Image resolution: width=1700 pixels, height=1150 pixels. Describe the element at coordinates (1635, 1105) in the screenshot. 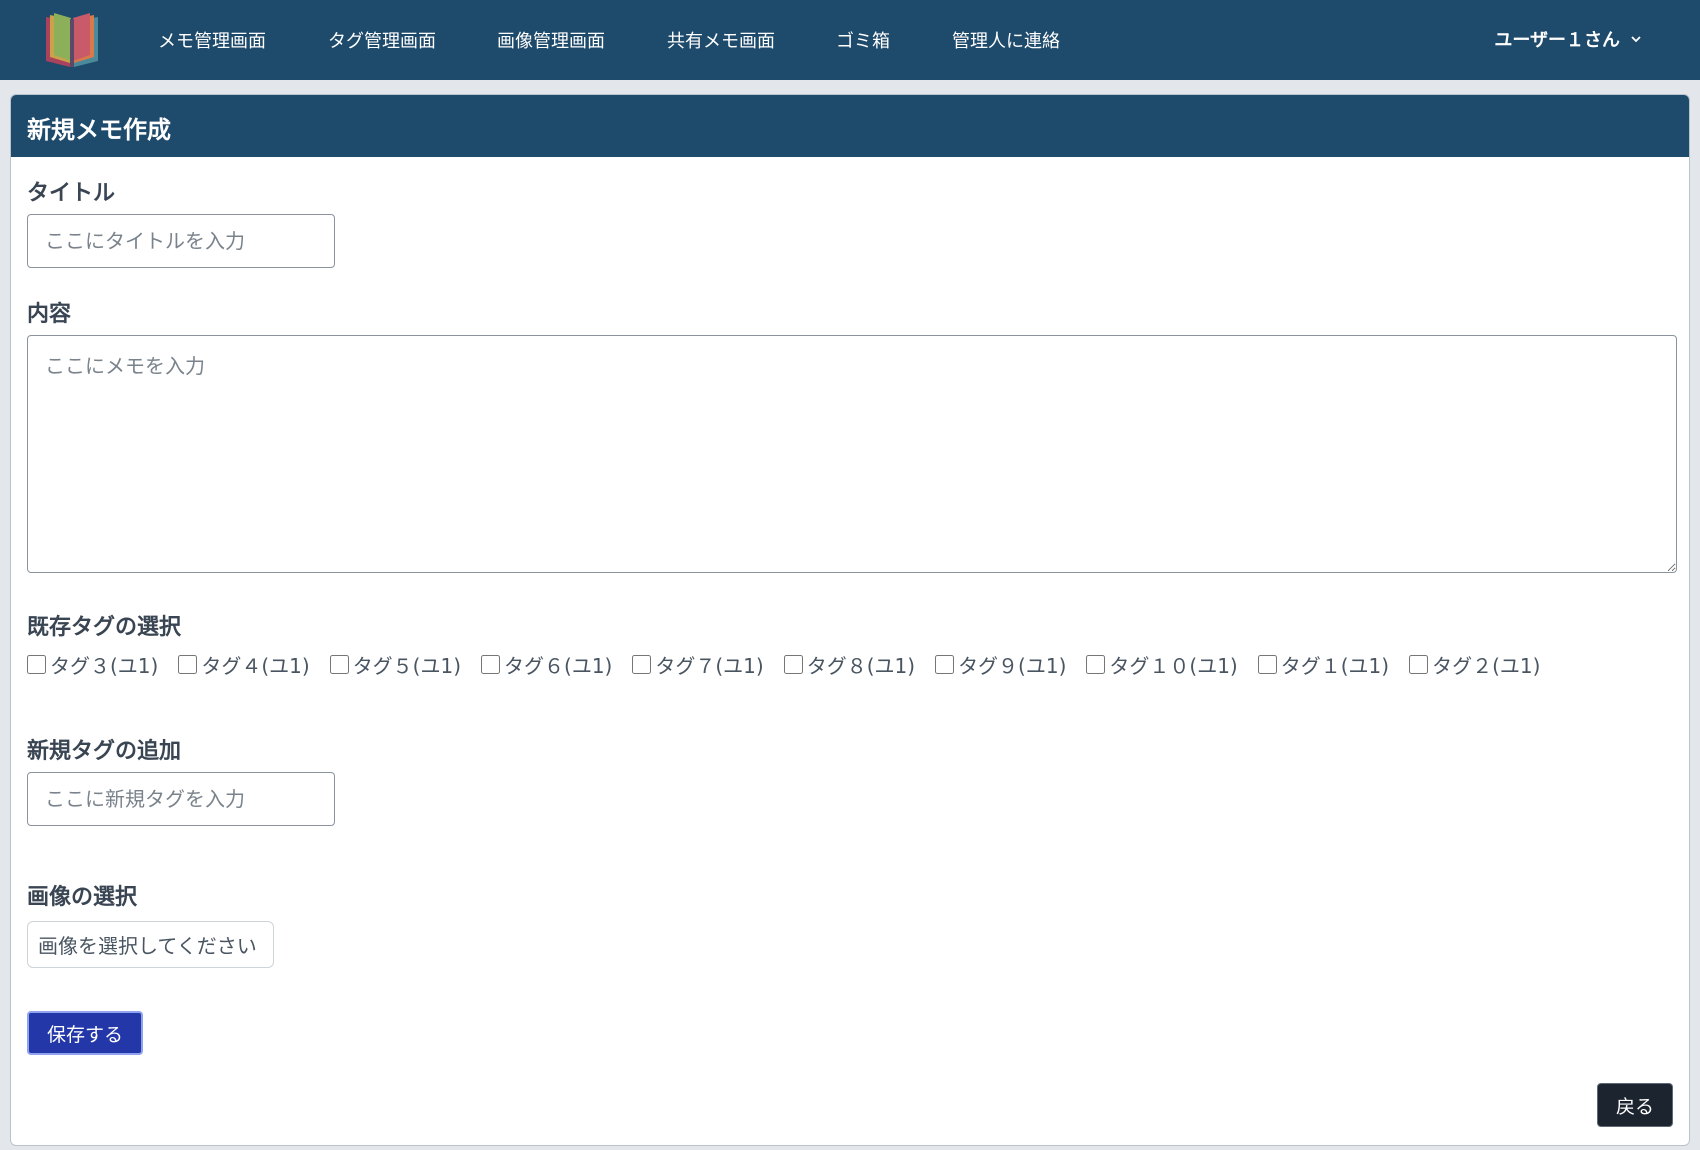

I see `back-button: 戻る` at that location.